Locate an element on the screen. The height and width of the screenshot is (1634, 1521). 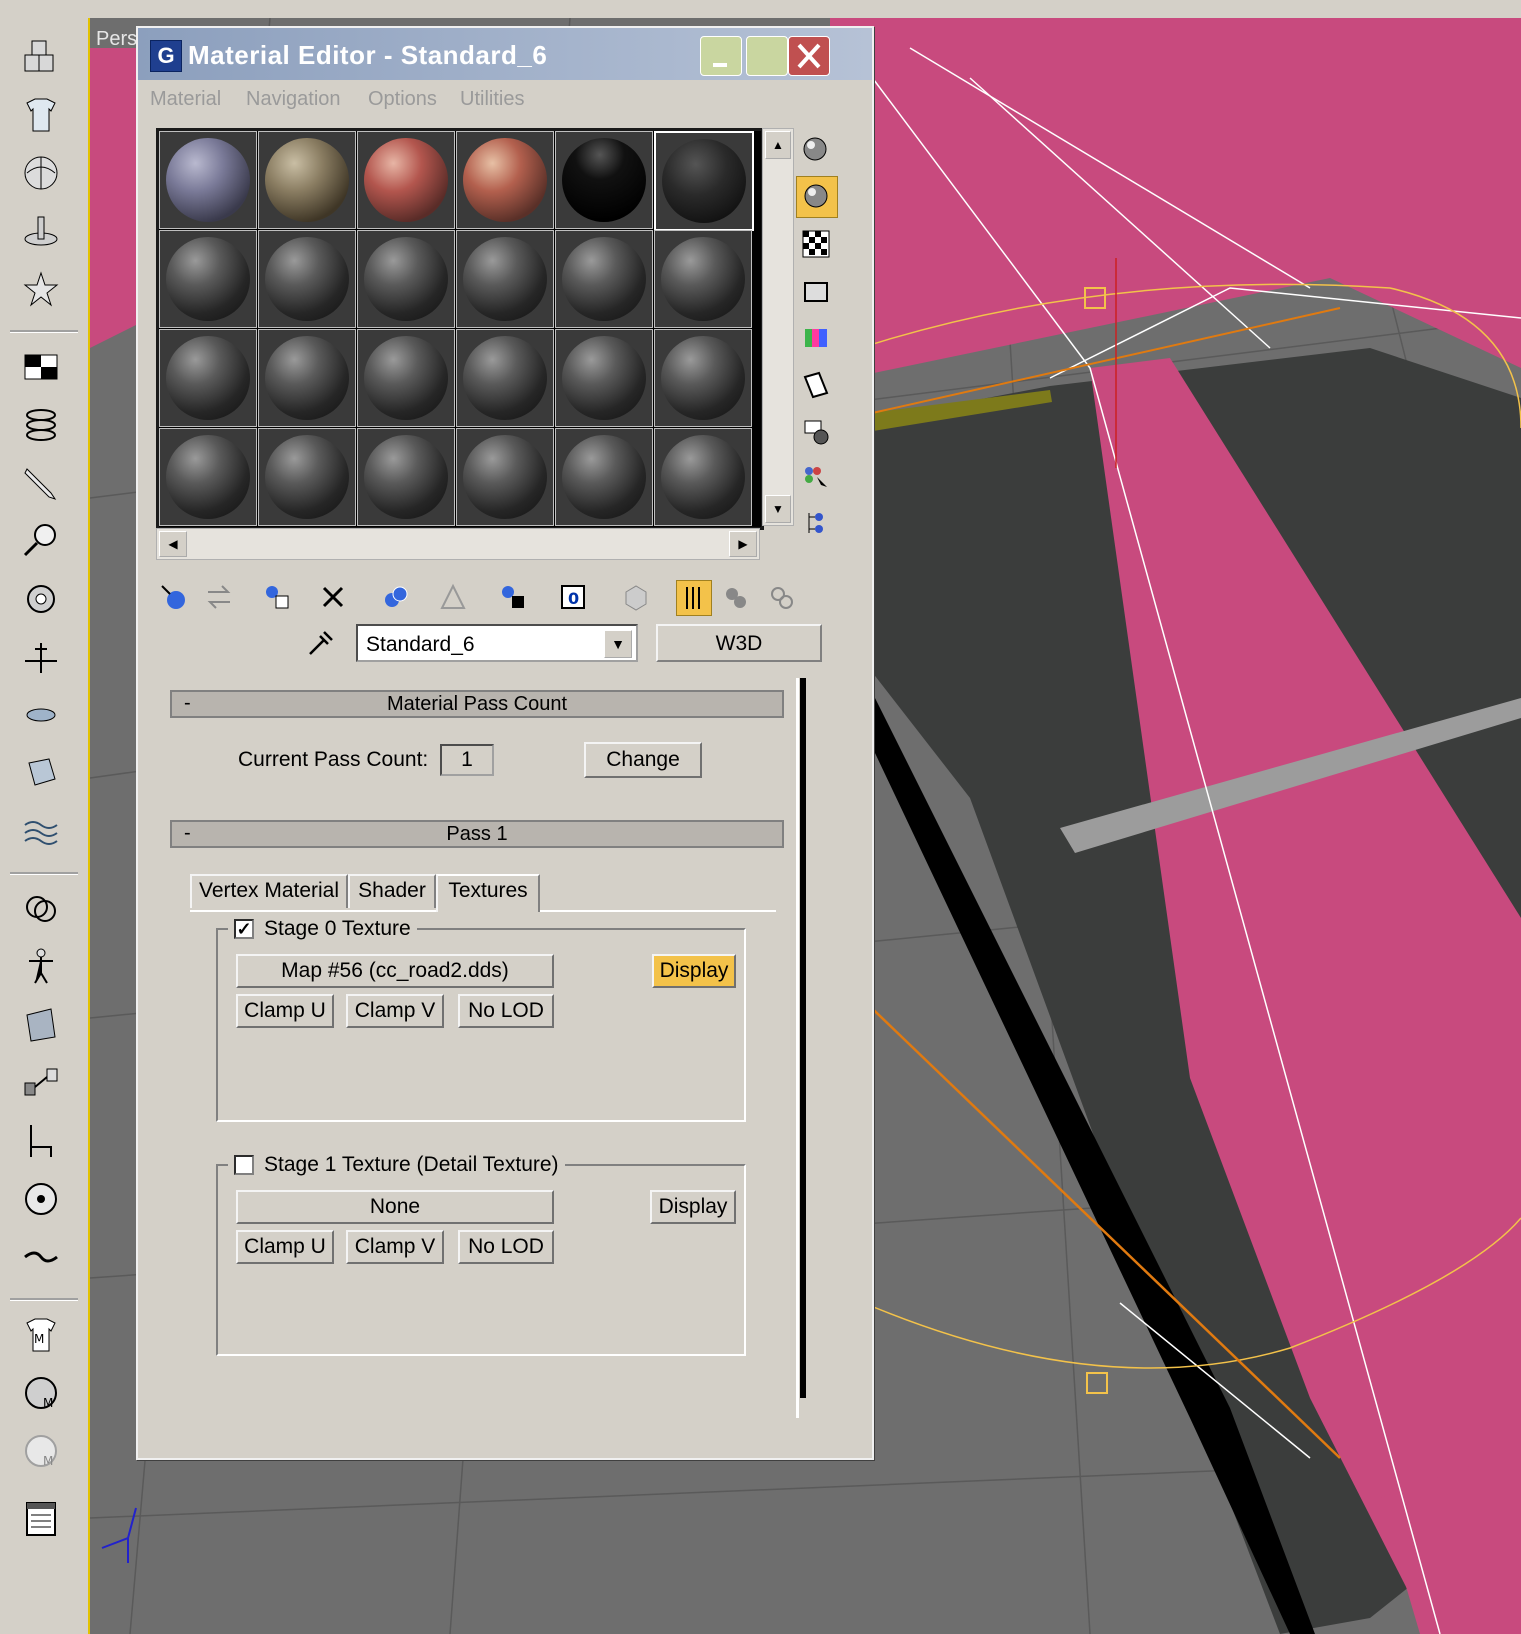
viewport-label: Pers is located at coordinates (116, 39).